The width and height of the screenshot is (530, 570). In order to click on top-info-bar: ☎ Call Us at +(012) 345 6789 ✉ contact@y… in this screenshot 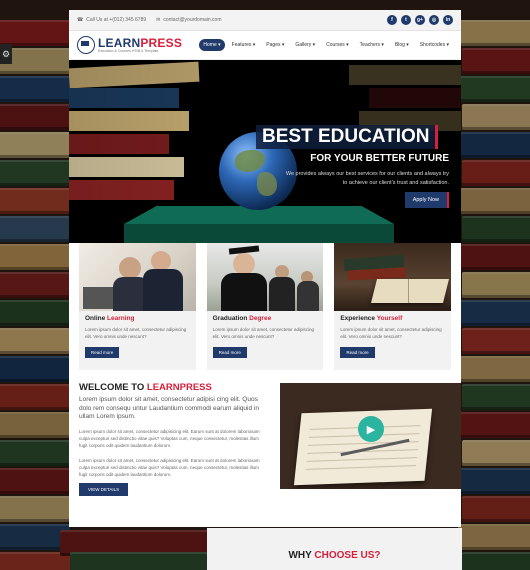, I will do `click(265, 20)`.